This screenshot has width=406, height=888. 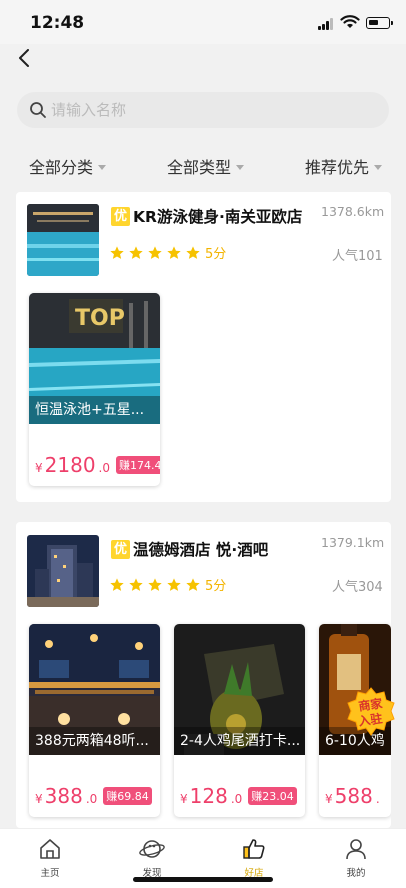 I want to click on deal-price: ¥388.0 赚69.84, so click(x=93, y=796).